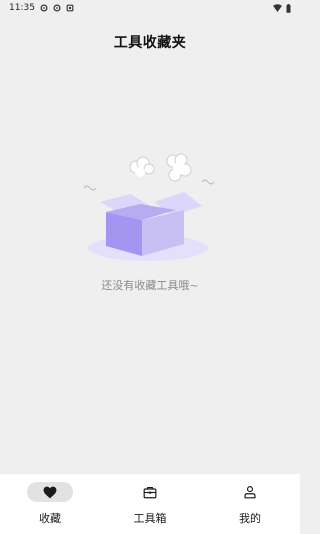 This screenshot has height=534, width=320. Describe the element at coordinates (288, 8) in the screenshot. I see `battery-icon` at that location.